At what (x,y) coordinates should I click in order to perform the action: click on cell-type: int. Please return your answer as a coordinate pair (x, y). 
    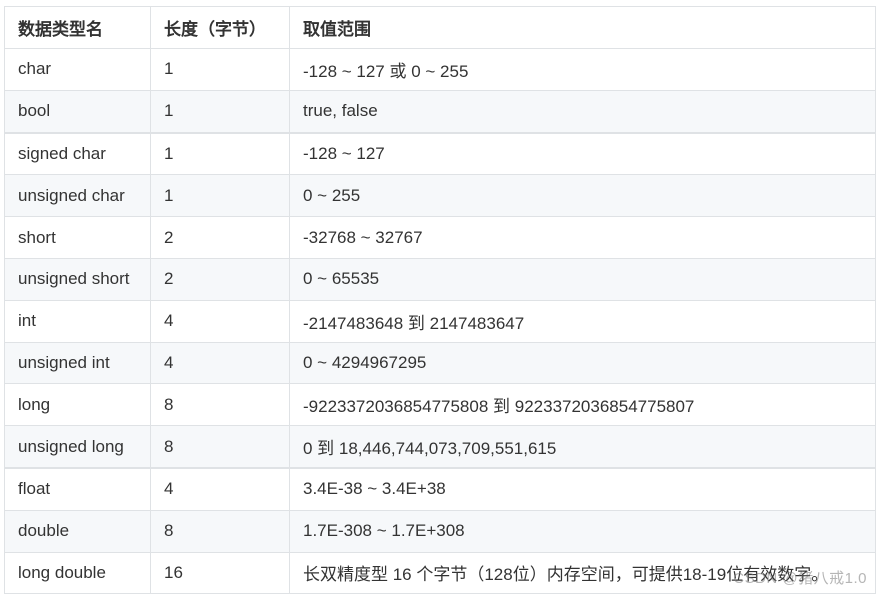
    Looking at the image, I should click on (77, 321).